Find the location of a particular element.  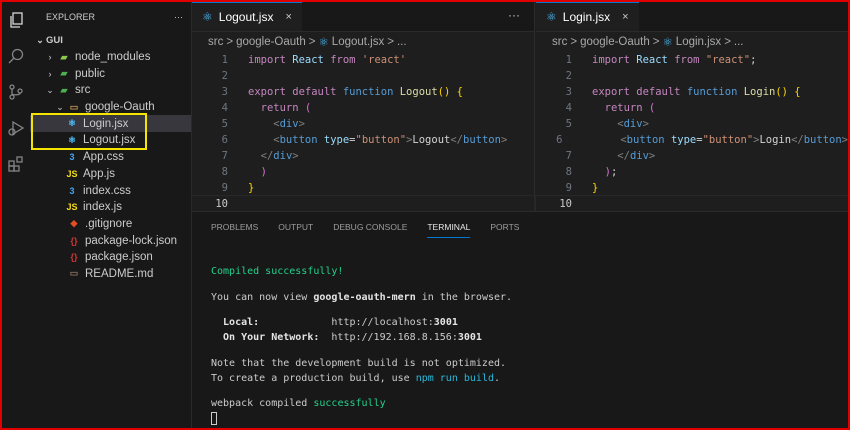

code-token: type is located at coordinates (683, 140).